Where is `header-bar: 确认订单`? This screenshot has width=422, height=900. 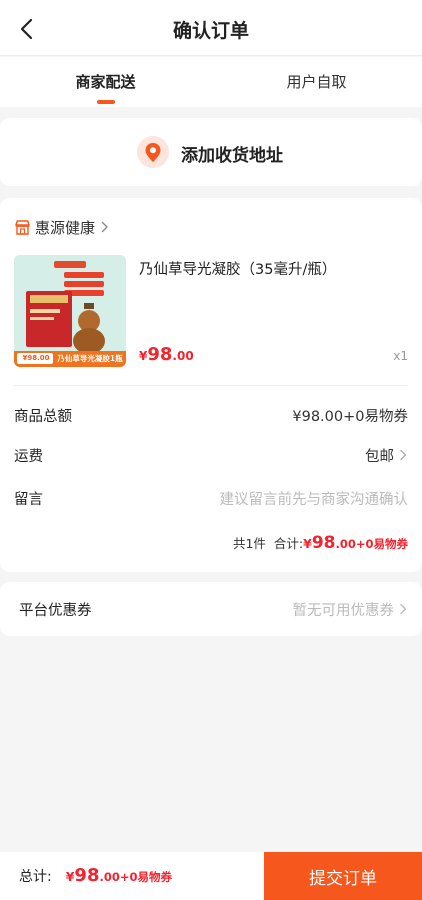 header-bar: 确认订单 is located at coordinates (211, 28).